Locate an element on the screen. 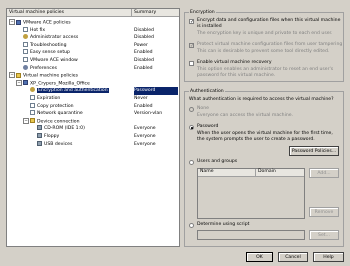 The height and width of the screenshot is (266, 350). tree-row: − Device connection is located at coordinates (51, 121).